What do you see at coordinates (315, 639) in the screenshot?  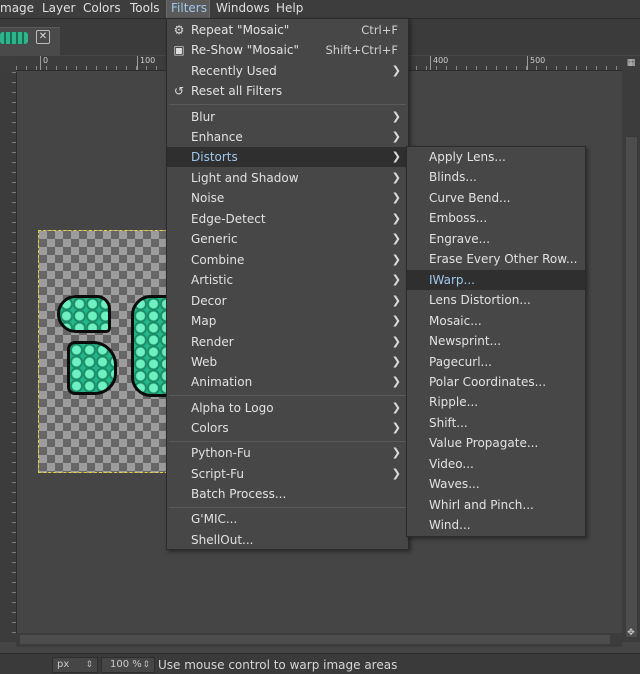 I see `horizontal-scroll-thumb` at bounding box center [315, 639].